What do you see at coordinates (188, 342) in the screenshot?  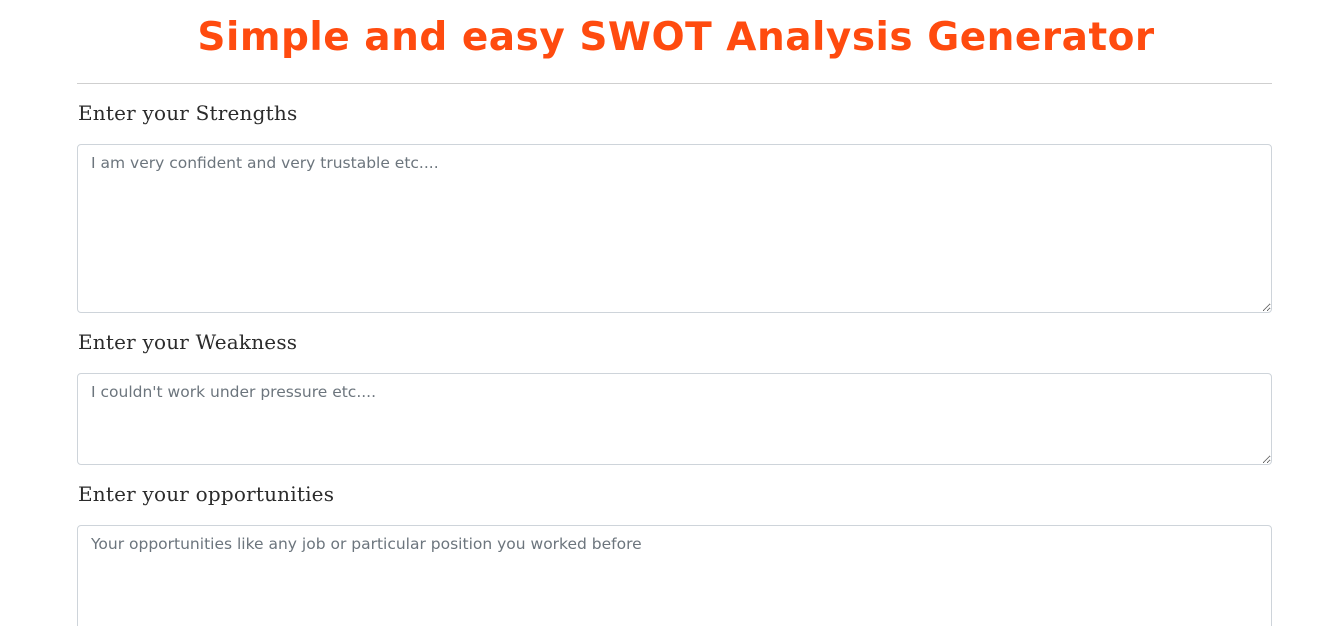 I see `weakness-label: Enter your Weakness` at bounding box center [188, 342].